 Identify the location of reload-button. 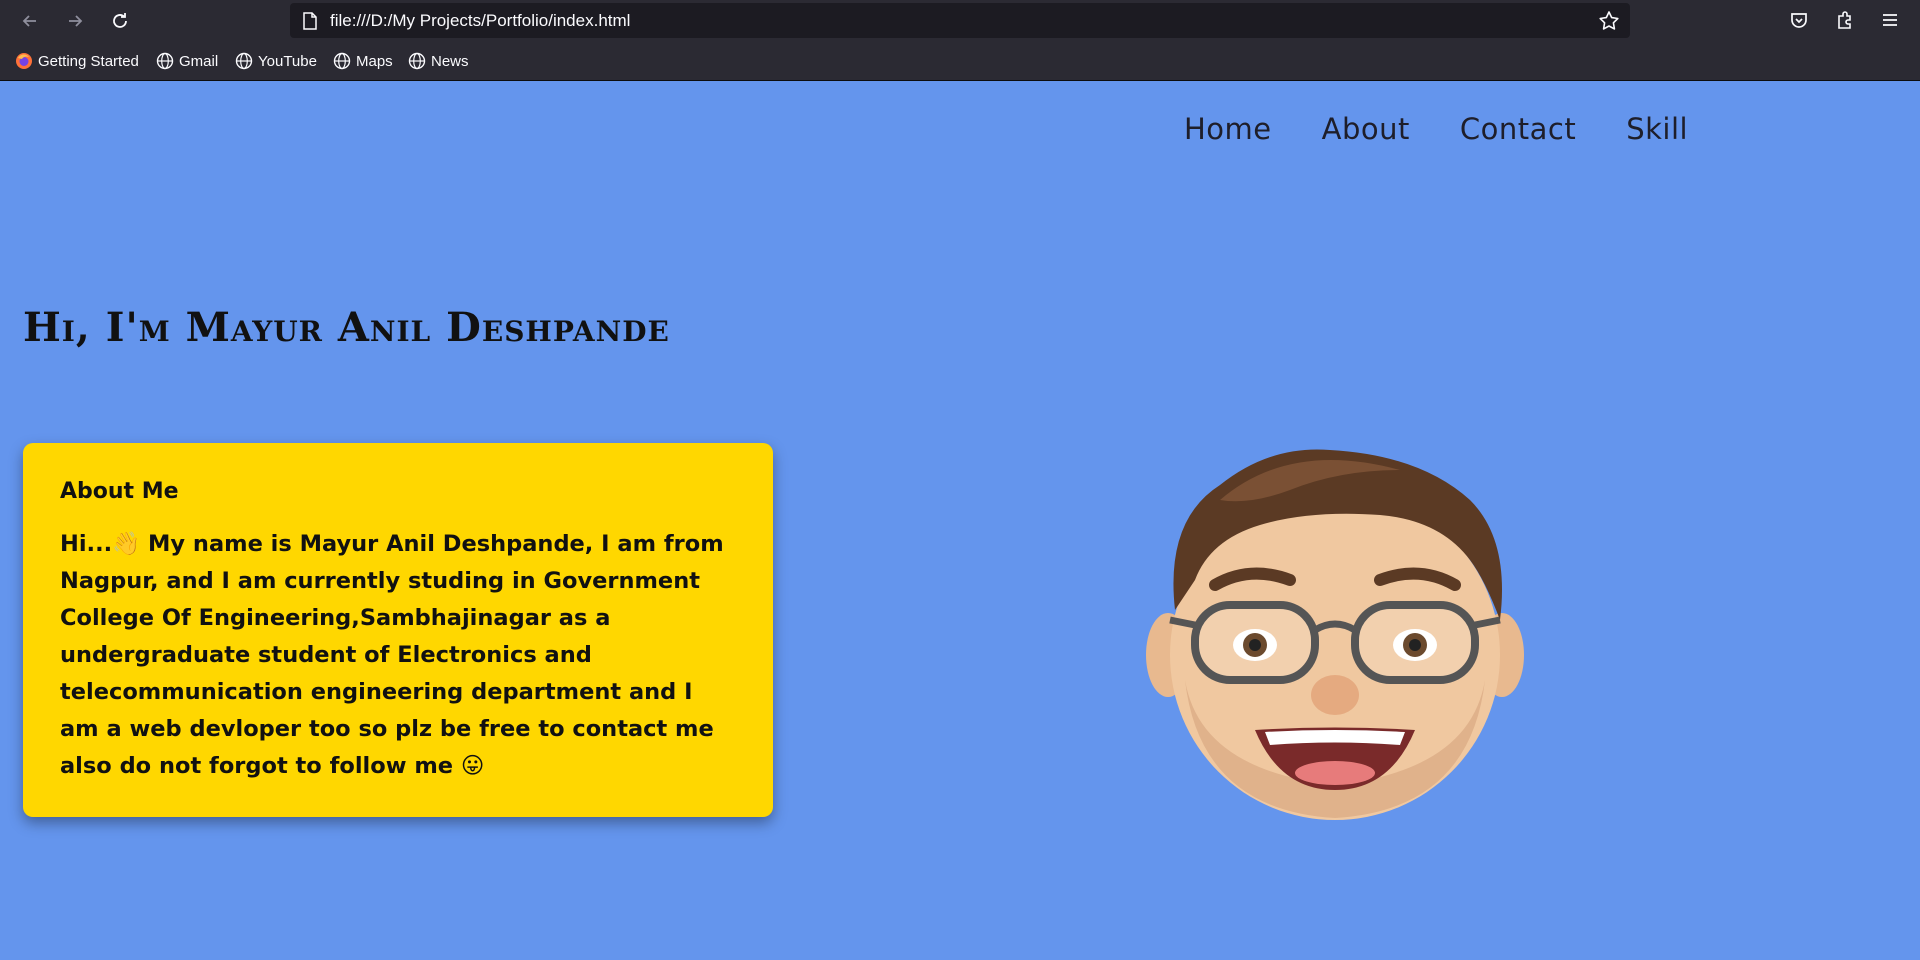
(120, 21).